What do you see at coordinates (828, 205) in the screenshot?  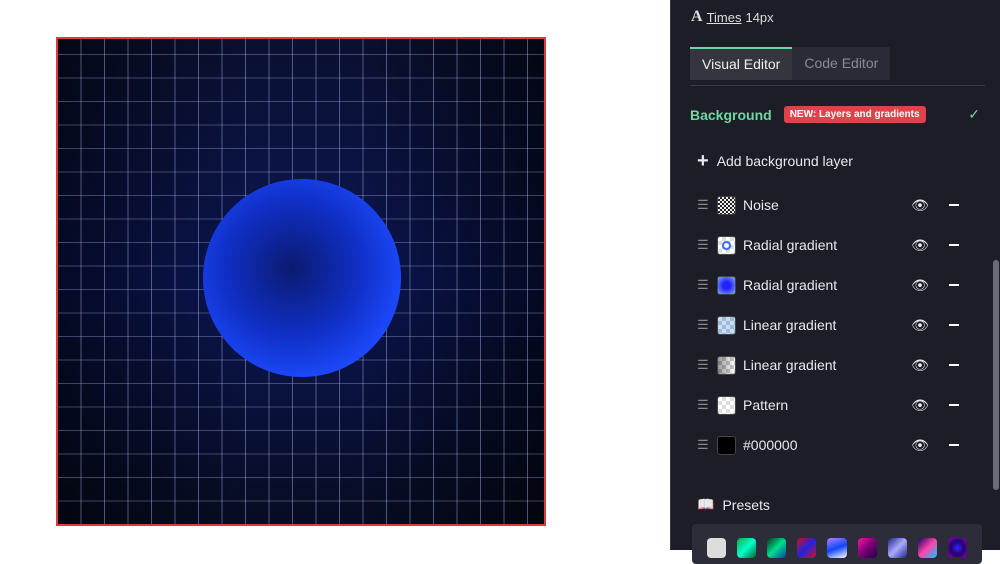 I see `layer-row: ☰ Noise 👁` at bounding box center [828, 205].